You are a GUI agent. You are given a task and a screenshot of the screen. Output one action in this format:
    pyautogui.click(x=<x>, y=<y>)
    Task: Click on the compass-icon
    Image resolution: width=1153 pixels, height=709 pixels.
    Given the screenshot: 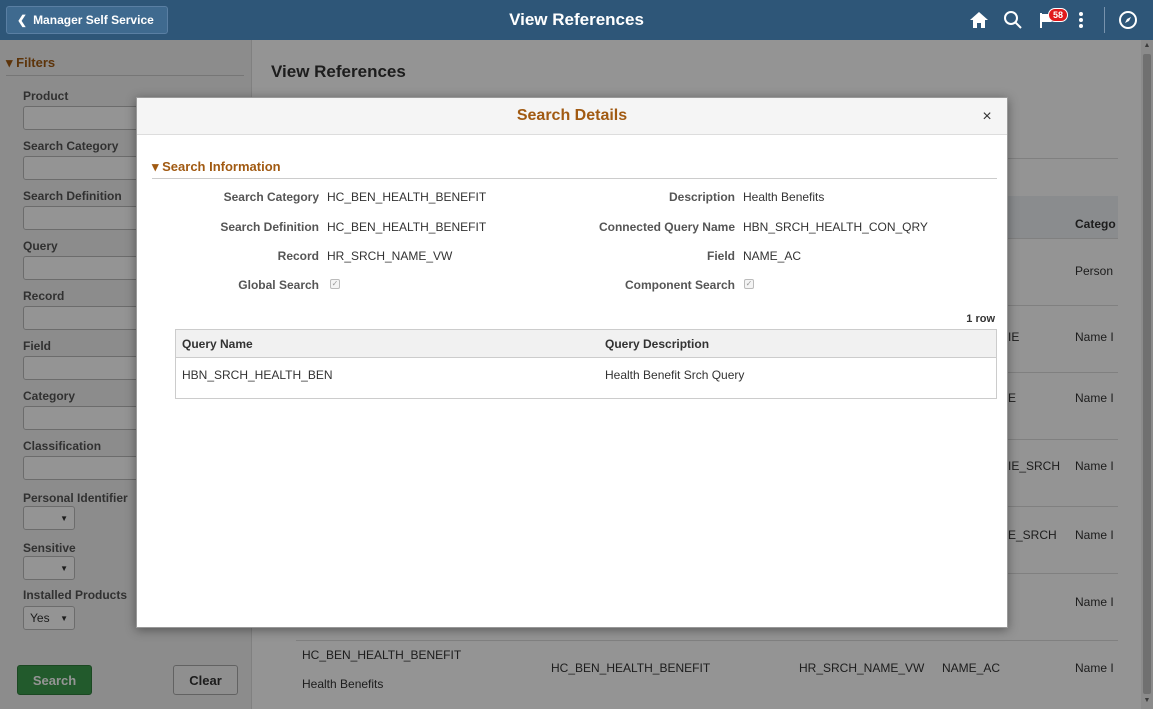 What is the action you would take?
    pyautogui.click(x=1128, y=20)
    